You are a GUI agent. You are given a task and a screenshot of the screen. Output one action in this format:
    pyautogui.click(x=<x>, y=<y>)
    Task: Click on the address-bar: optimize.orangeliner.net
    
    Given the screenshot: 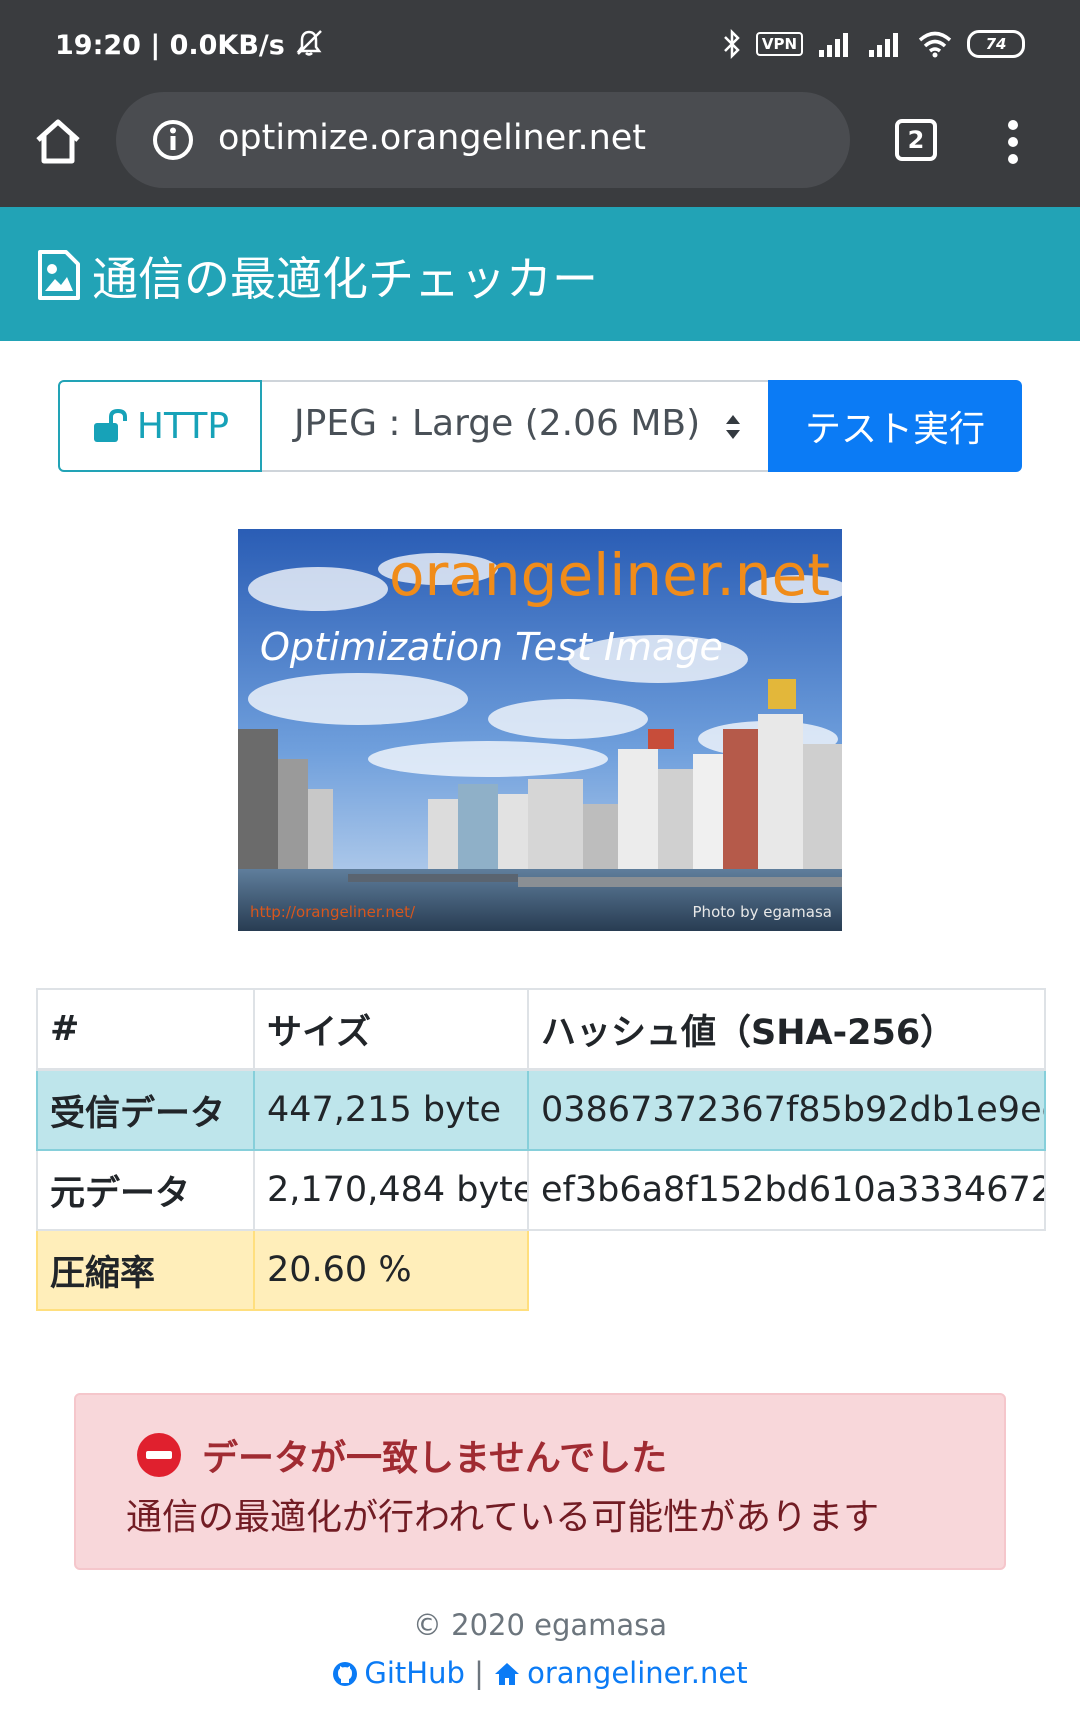 What is the action you would take?
    pyautogui.click(x=483, y=140)
    